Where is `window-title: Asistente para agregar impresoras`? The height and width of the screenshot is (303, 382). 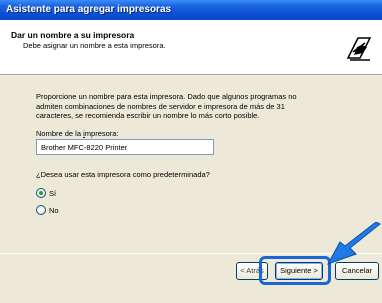
window-title: Asistente para agregar impresoras is located at coordinates (89, 9).